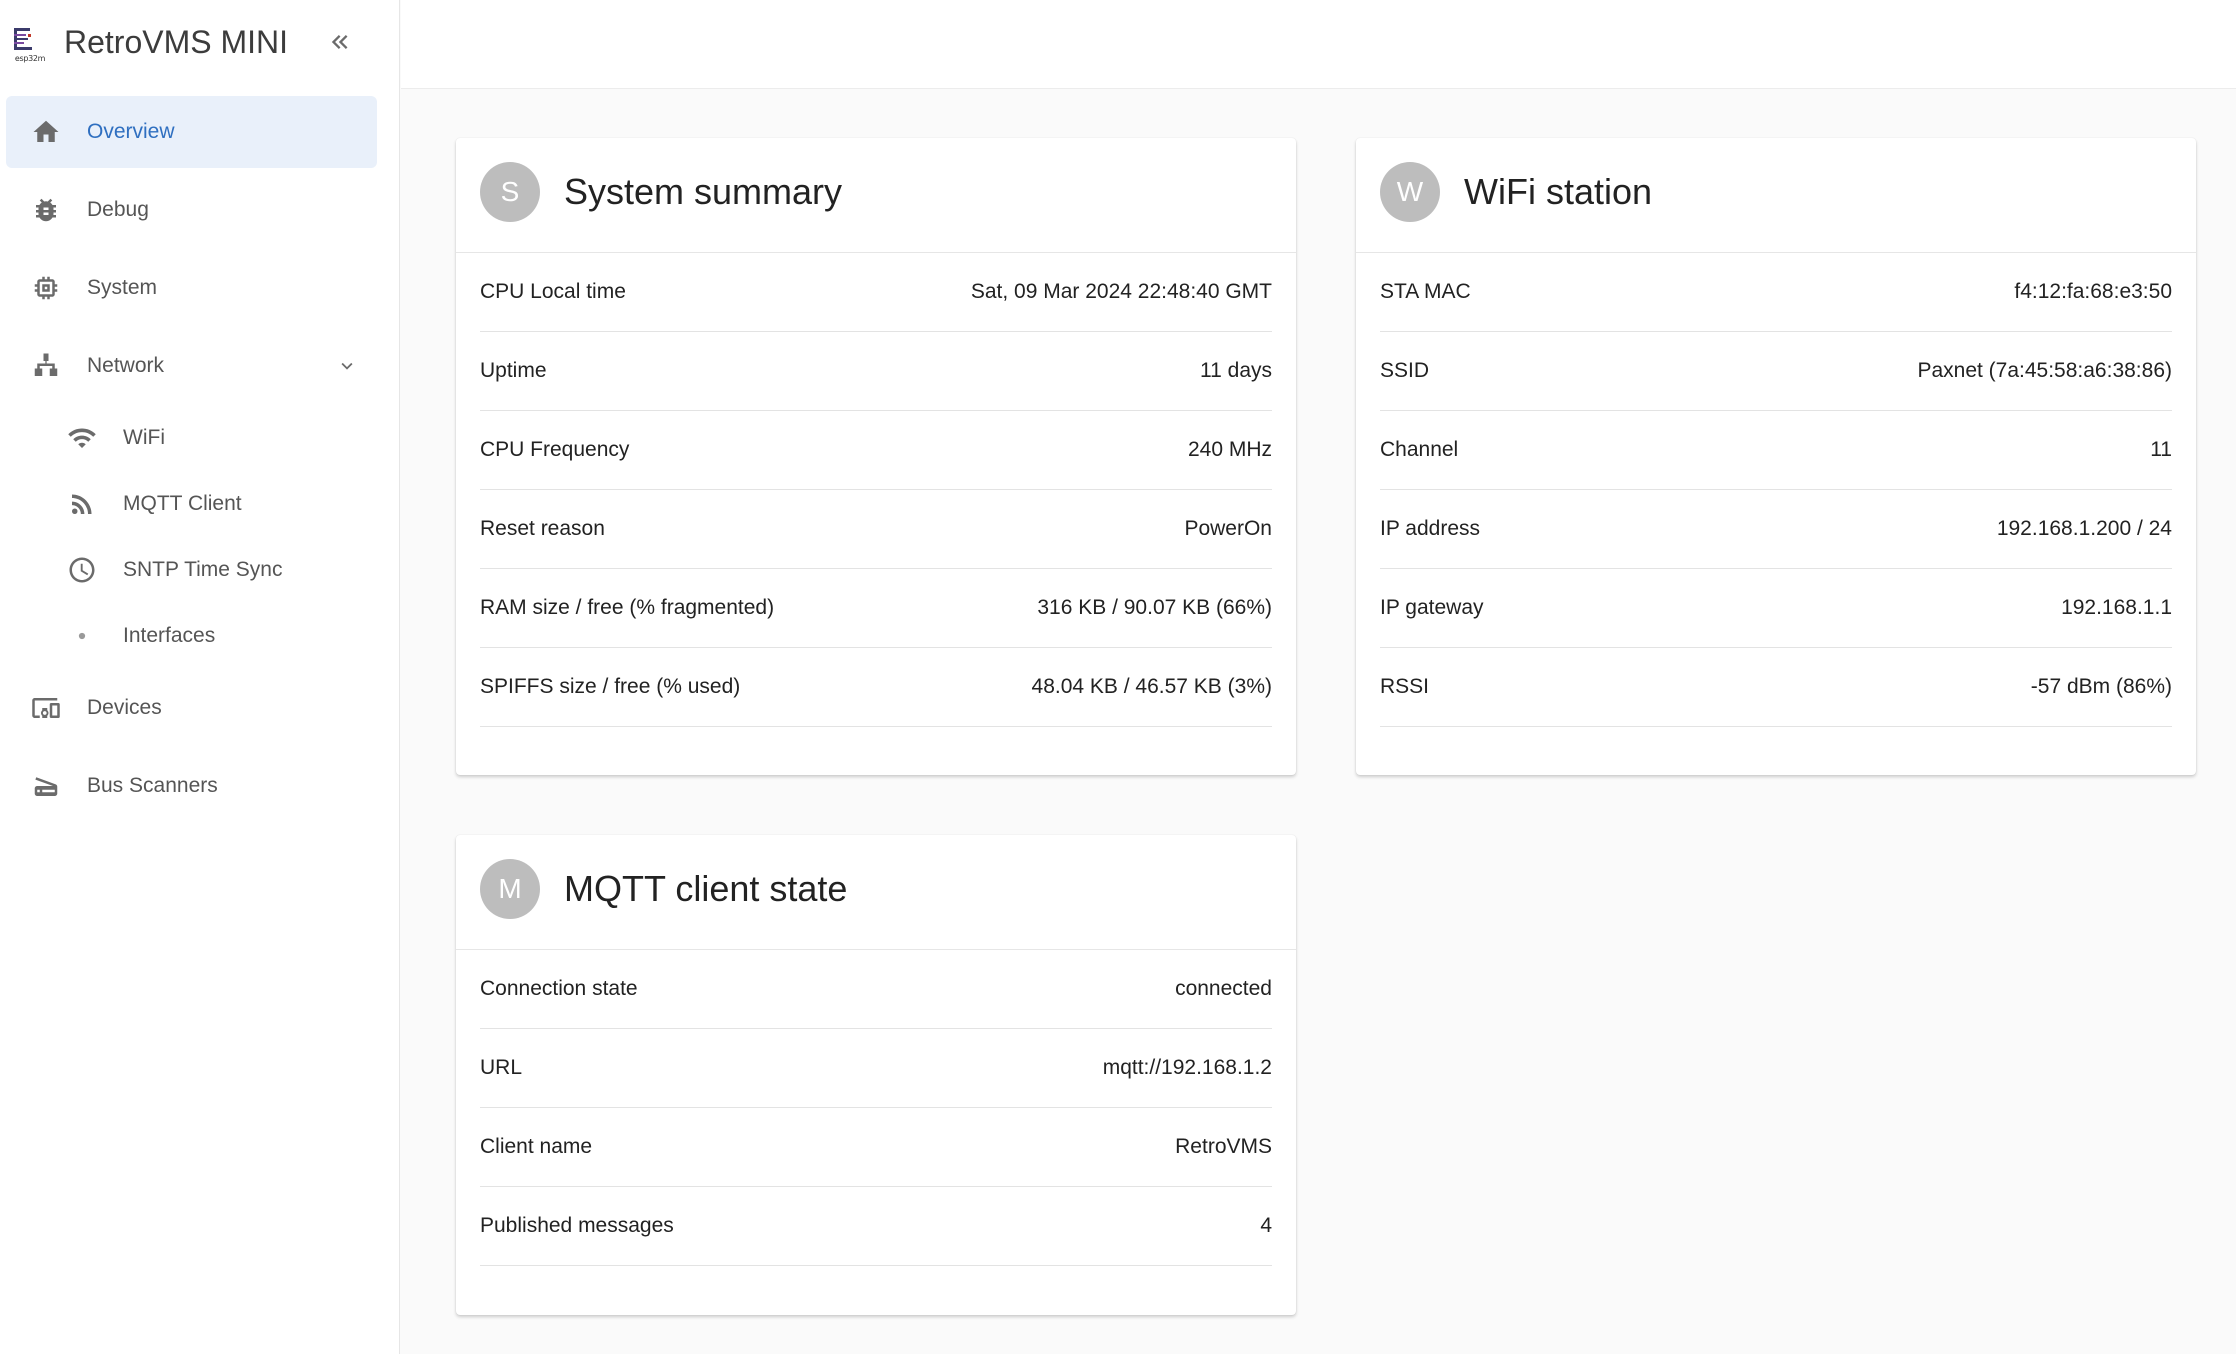 This screenshot has width=2236, height=1354. Describe the element at coordinates (191, 132) in the screenshot. I see `sidebar-item-overview: Overview` at that location.